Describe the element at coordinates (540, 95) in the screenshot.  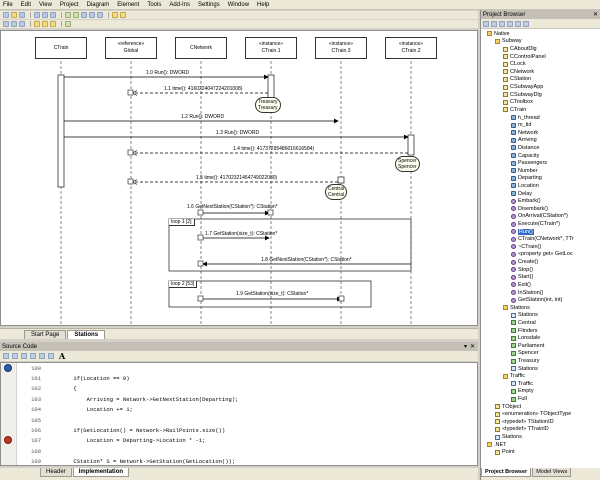
I see `tree-node: CSubwayDlg` at that location.